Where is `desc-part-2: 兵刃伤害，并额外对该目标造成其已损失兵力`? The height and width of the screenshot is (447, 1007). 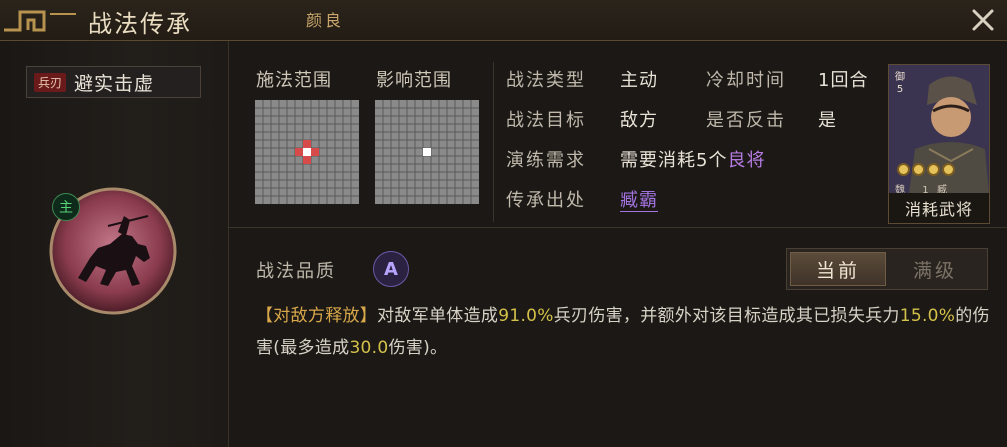
desc-part-2: 兵刃伤害，并额外对该目标造成其已损失兵力 is located at coordinates (726, 316).